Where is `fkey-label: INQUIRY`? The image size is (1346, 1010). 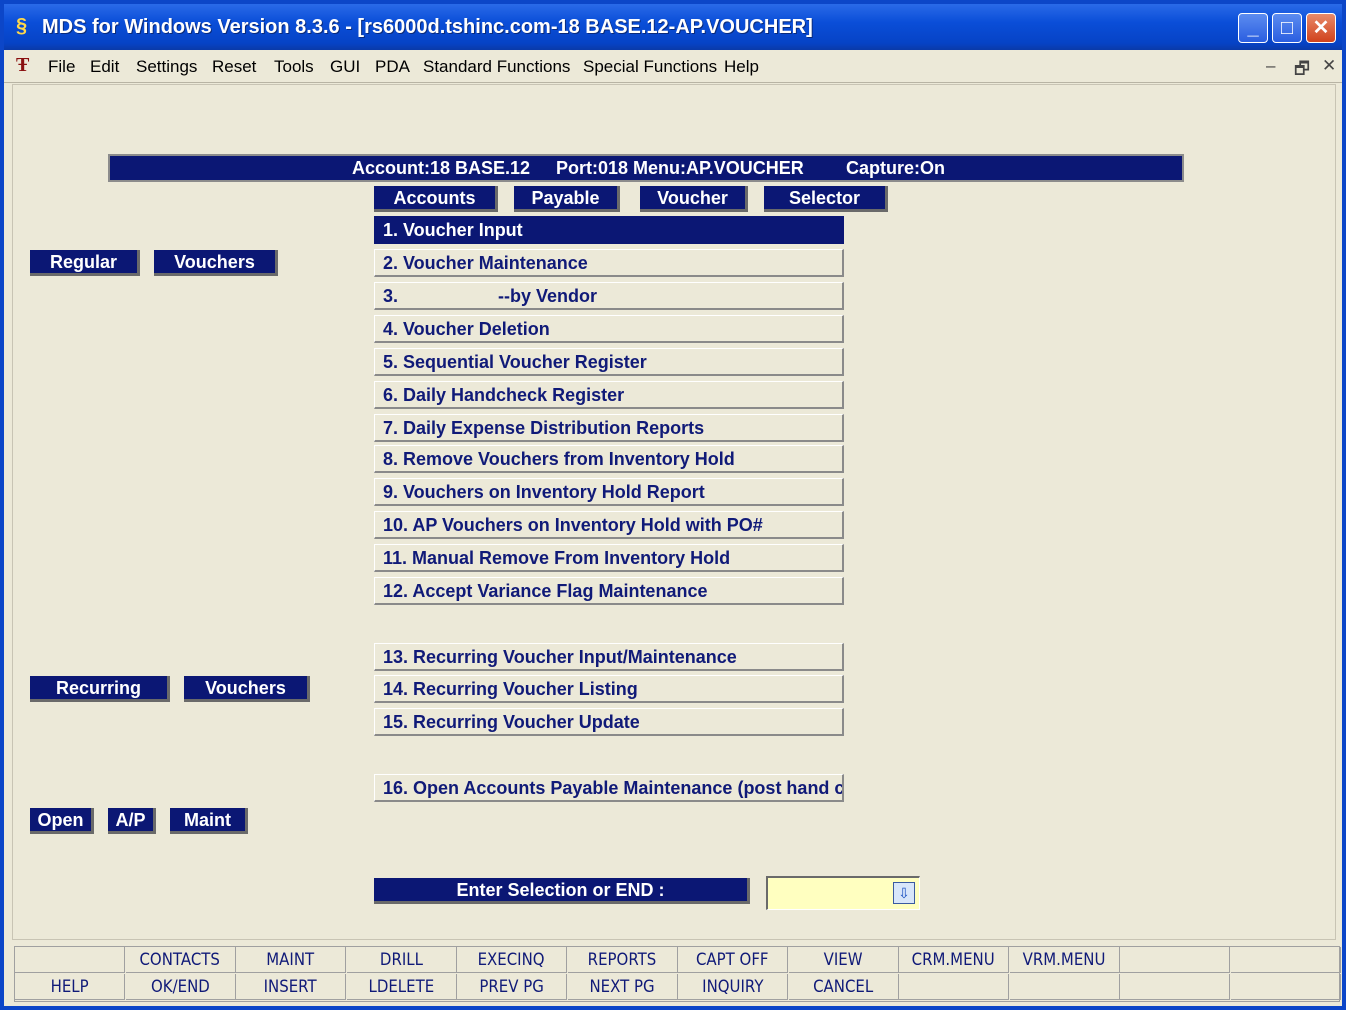
fkey-label: INQUIRY is located at coordinates (732, 987).